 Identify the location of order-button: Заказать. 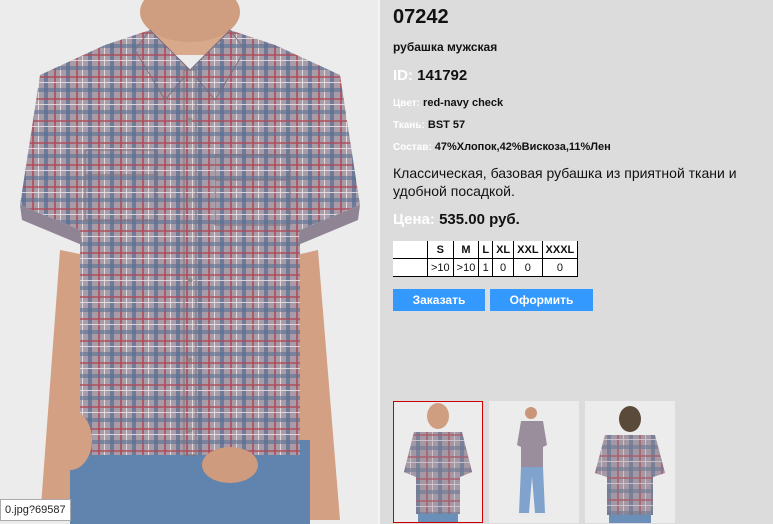
(439, 300).